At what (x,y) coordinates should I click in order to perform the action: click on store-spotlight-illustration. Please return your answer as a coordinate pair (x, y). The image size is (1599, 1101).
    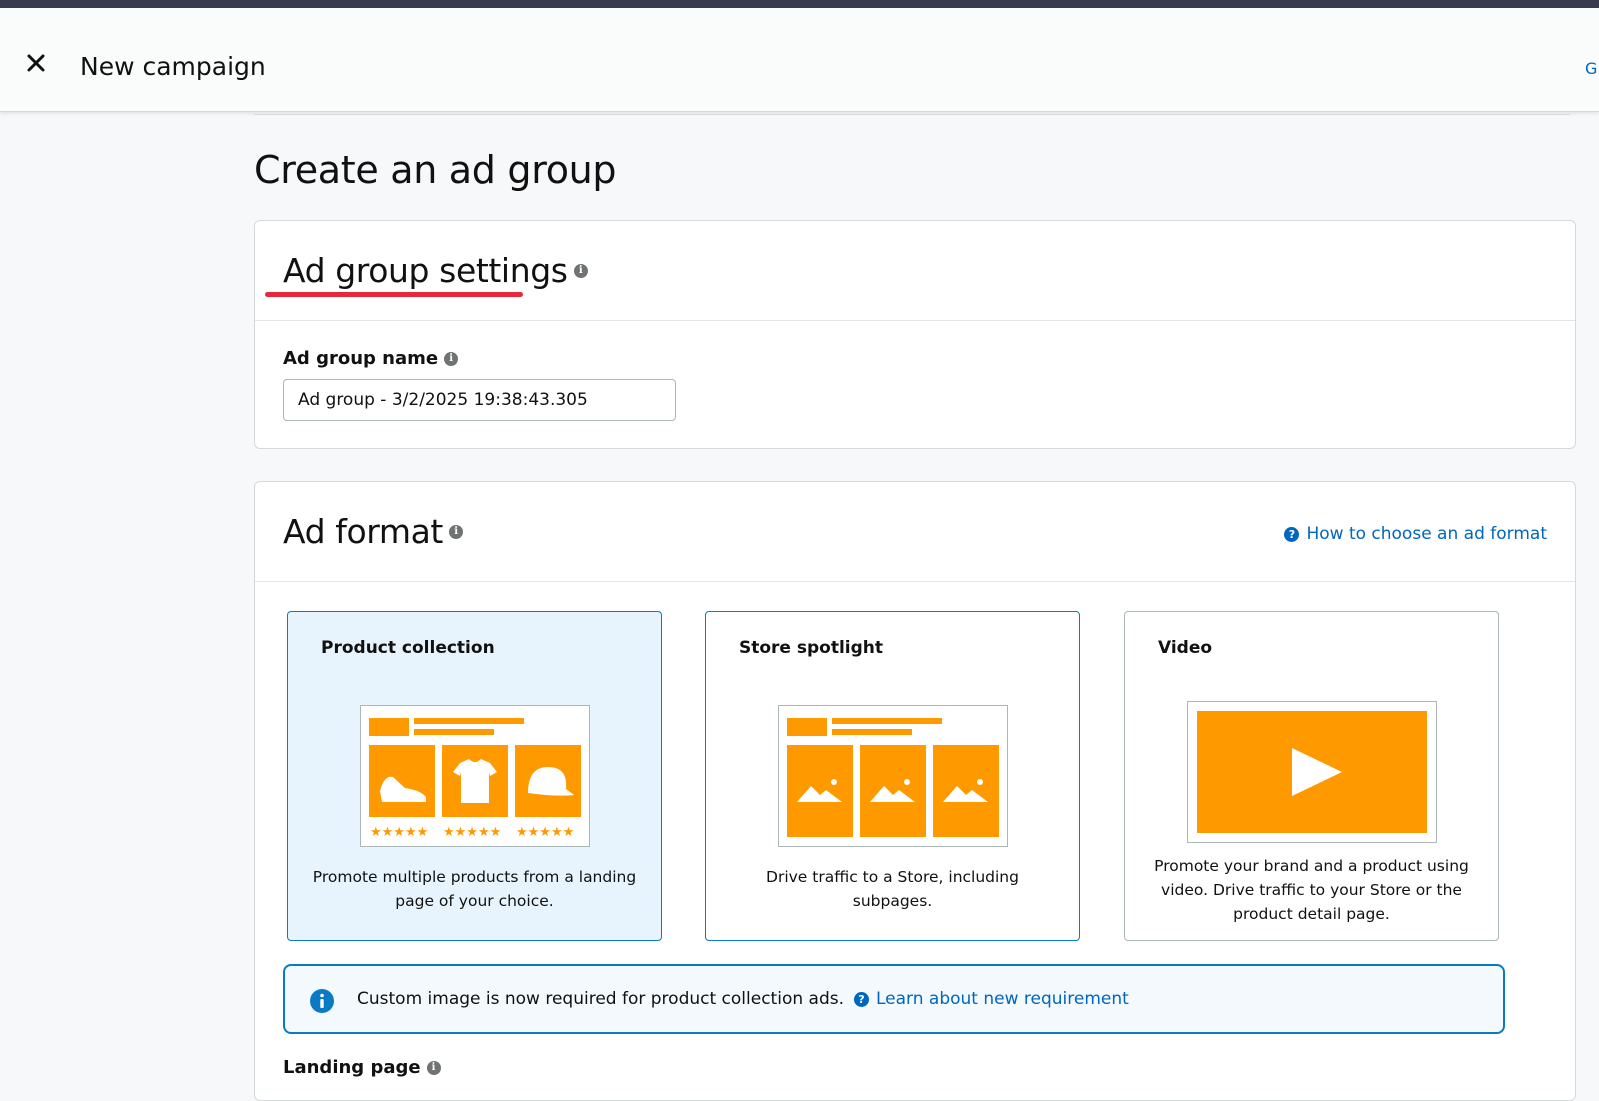
    Looking at the image, I should click on (893, 776).